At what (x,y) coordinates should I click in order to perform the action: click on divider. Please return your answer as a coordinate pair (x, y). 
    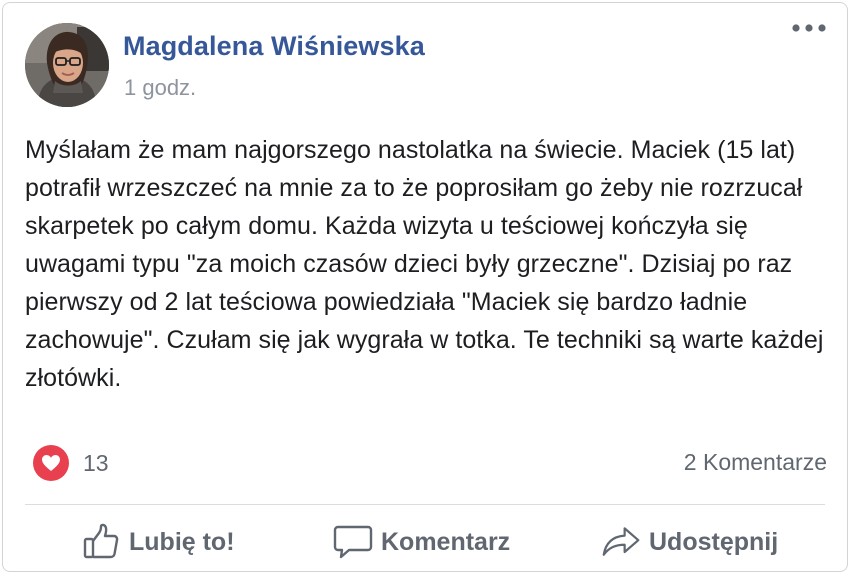
    Looking at the image, I should click on (425, 504).